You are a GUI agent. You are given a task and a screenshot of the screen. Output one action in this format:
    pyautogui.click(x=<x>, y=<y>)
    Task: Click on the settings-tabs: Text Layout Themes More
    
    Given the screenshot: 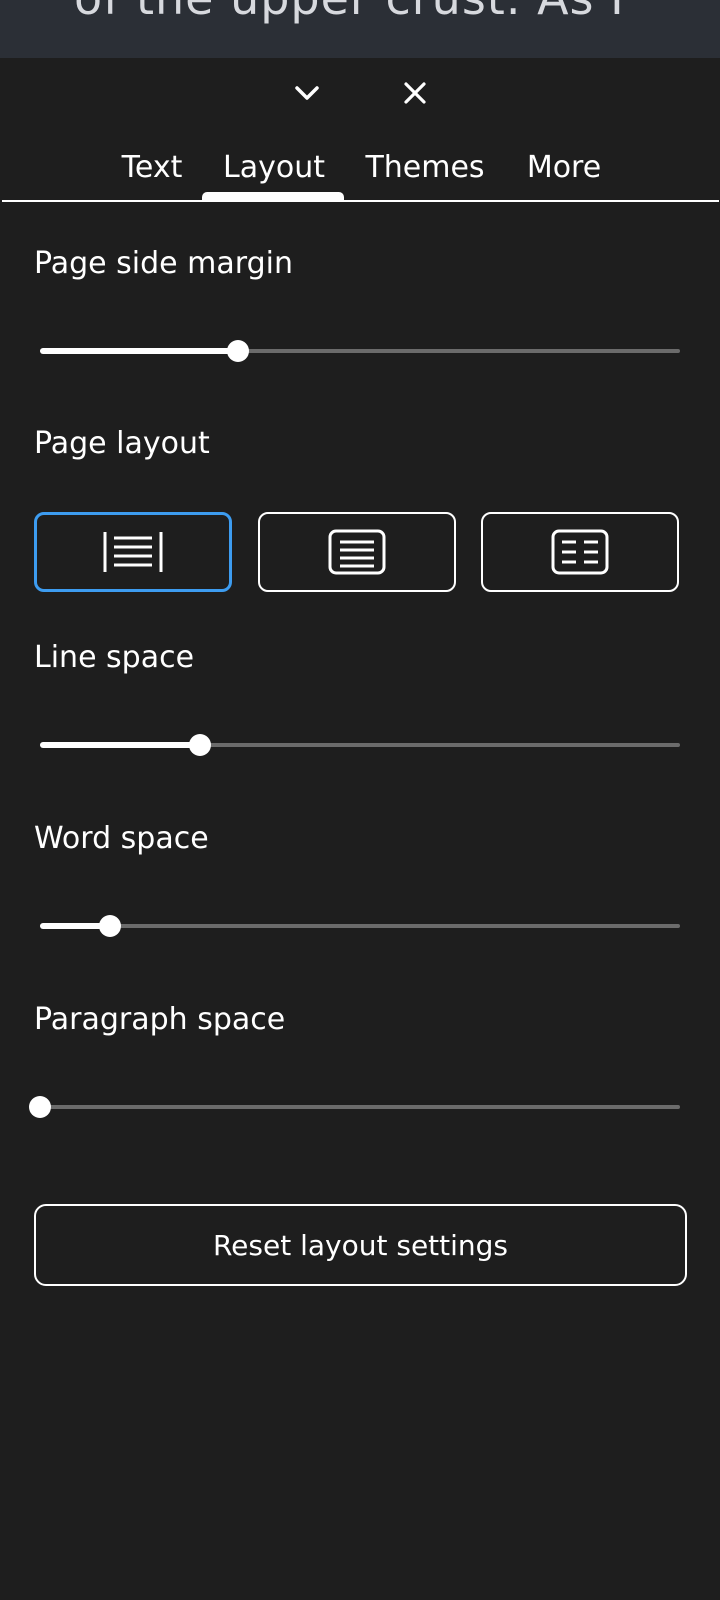 What is the action you would take?
    pyautogui.click(x=360, y=174)
    